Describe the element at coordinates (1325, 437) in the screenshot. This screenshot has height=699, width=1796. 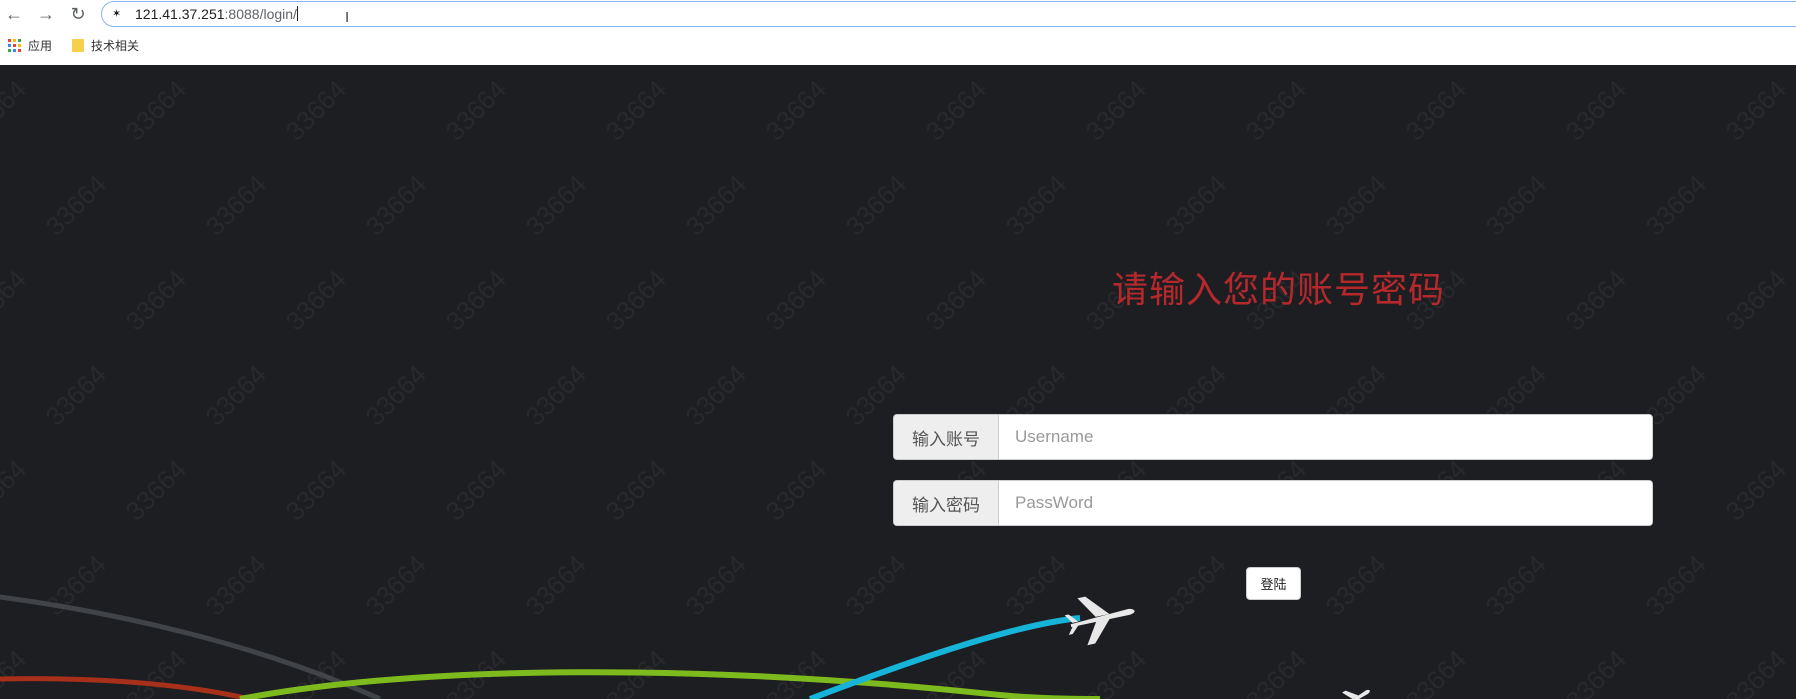
I see `username-input` at that location.